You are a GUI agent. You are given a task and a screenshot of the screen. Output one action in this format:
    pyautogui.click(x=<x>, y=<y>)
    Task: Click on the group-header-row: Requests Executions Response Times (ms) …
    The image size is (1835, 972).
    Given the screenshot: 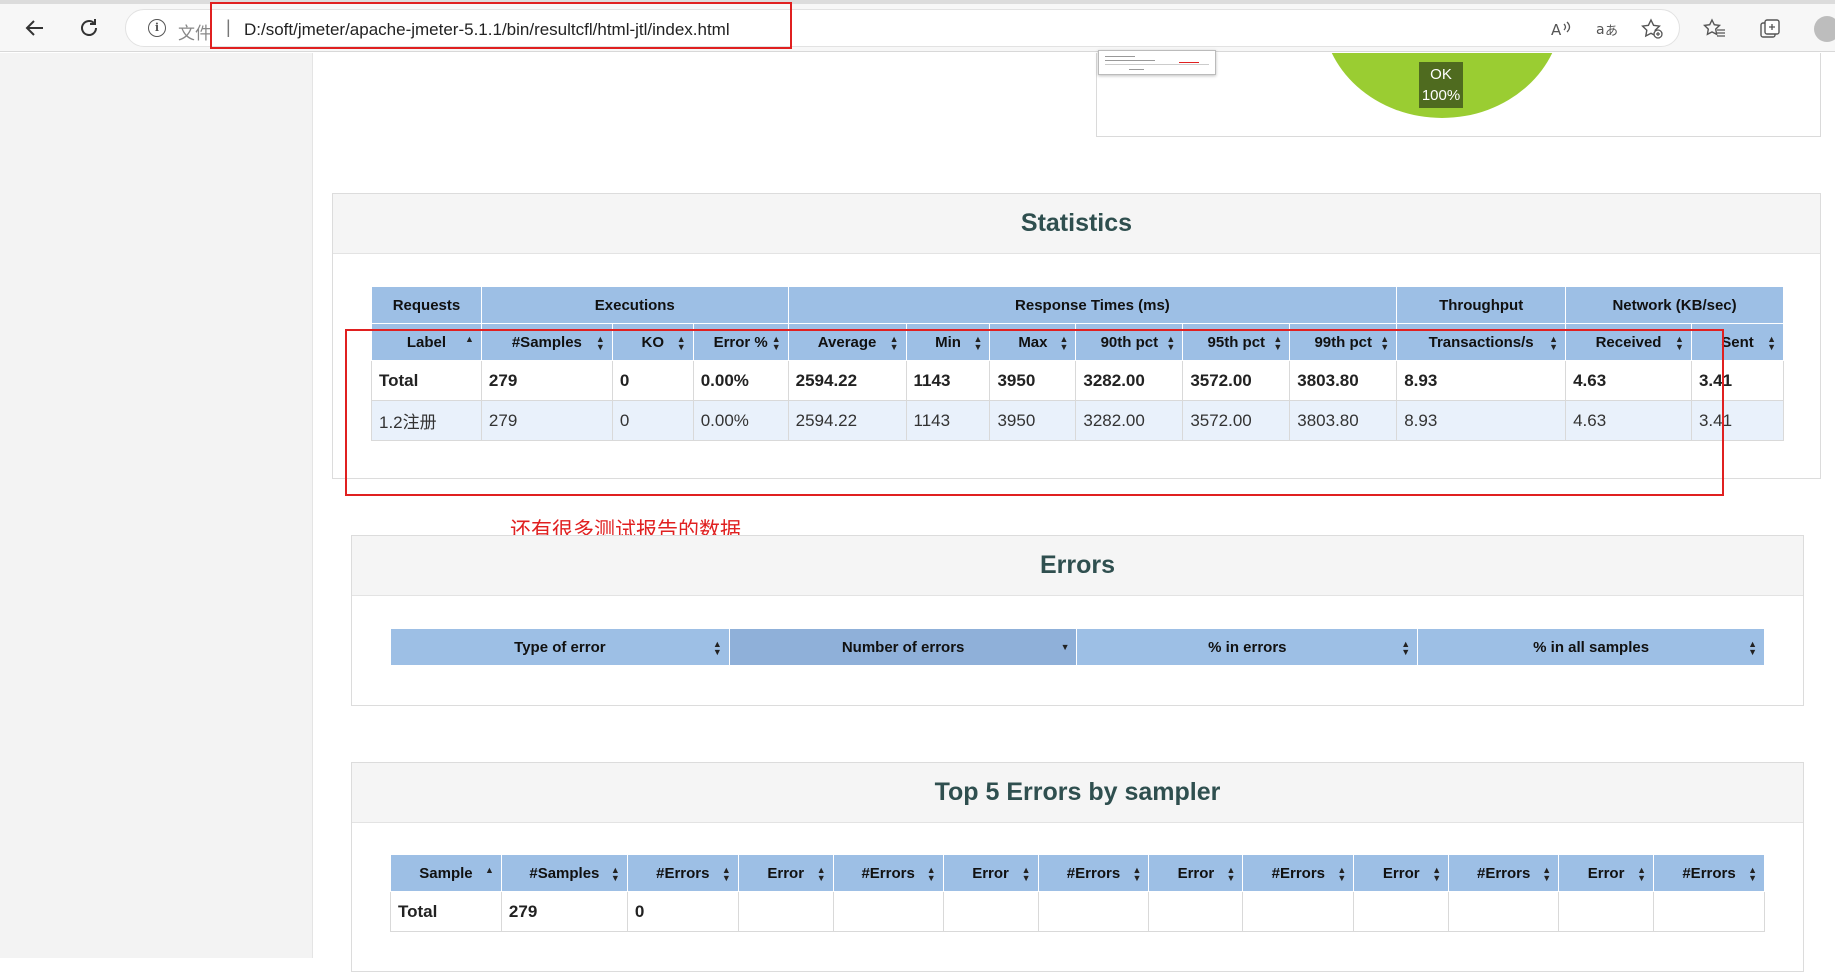 What is the action you would take?
    pyautogui.click(x=1077, y=305)
    